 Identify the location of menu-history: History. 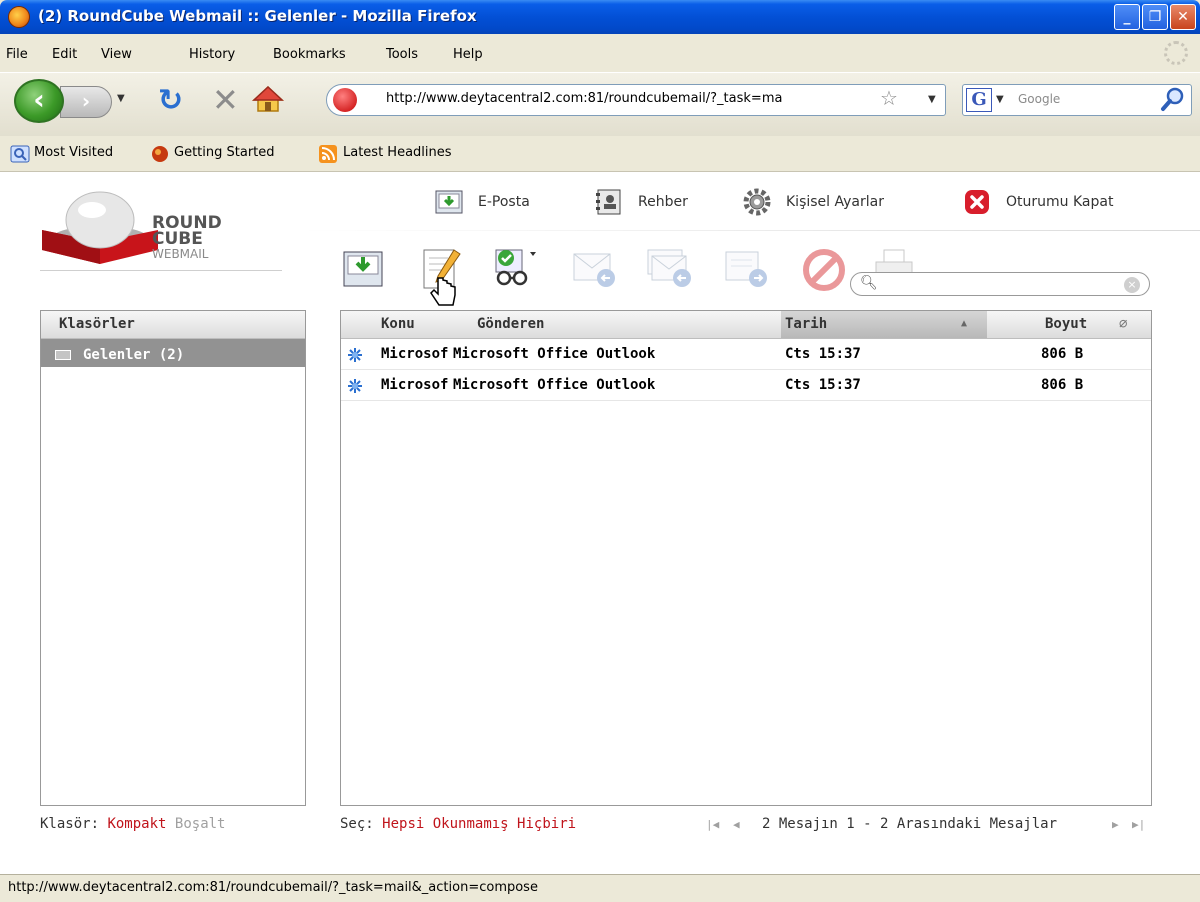
(212, 54).